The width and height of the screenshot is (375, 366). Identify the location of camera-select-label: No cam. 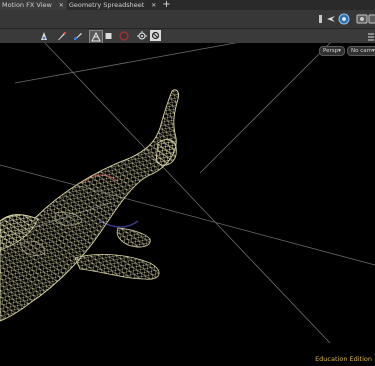
(361, 51).